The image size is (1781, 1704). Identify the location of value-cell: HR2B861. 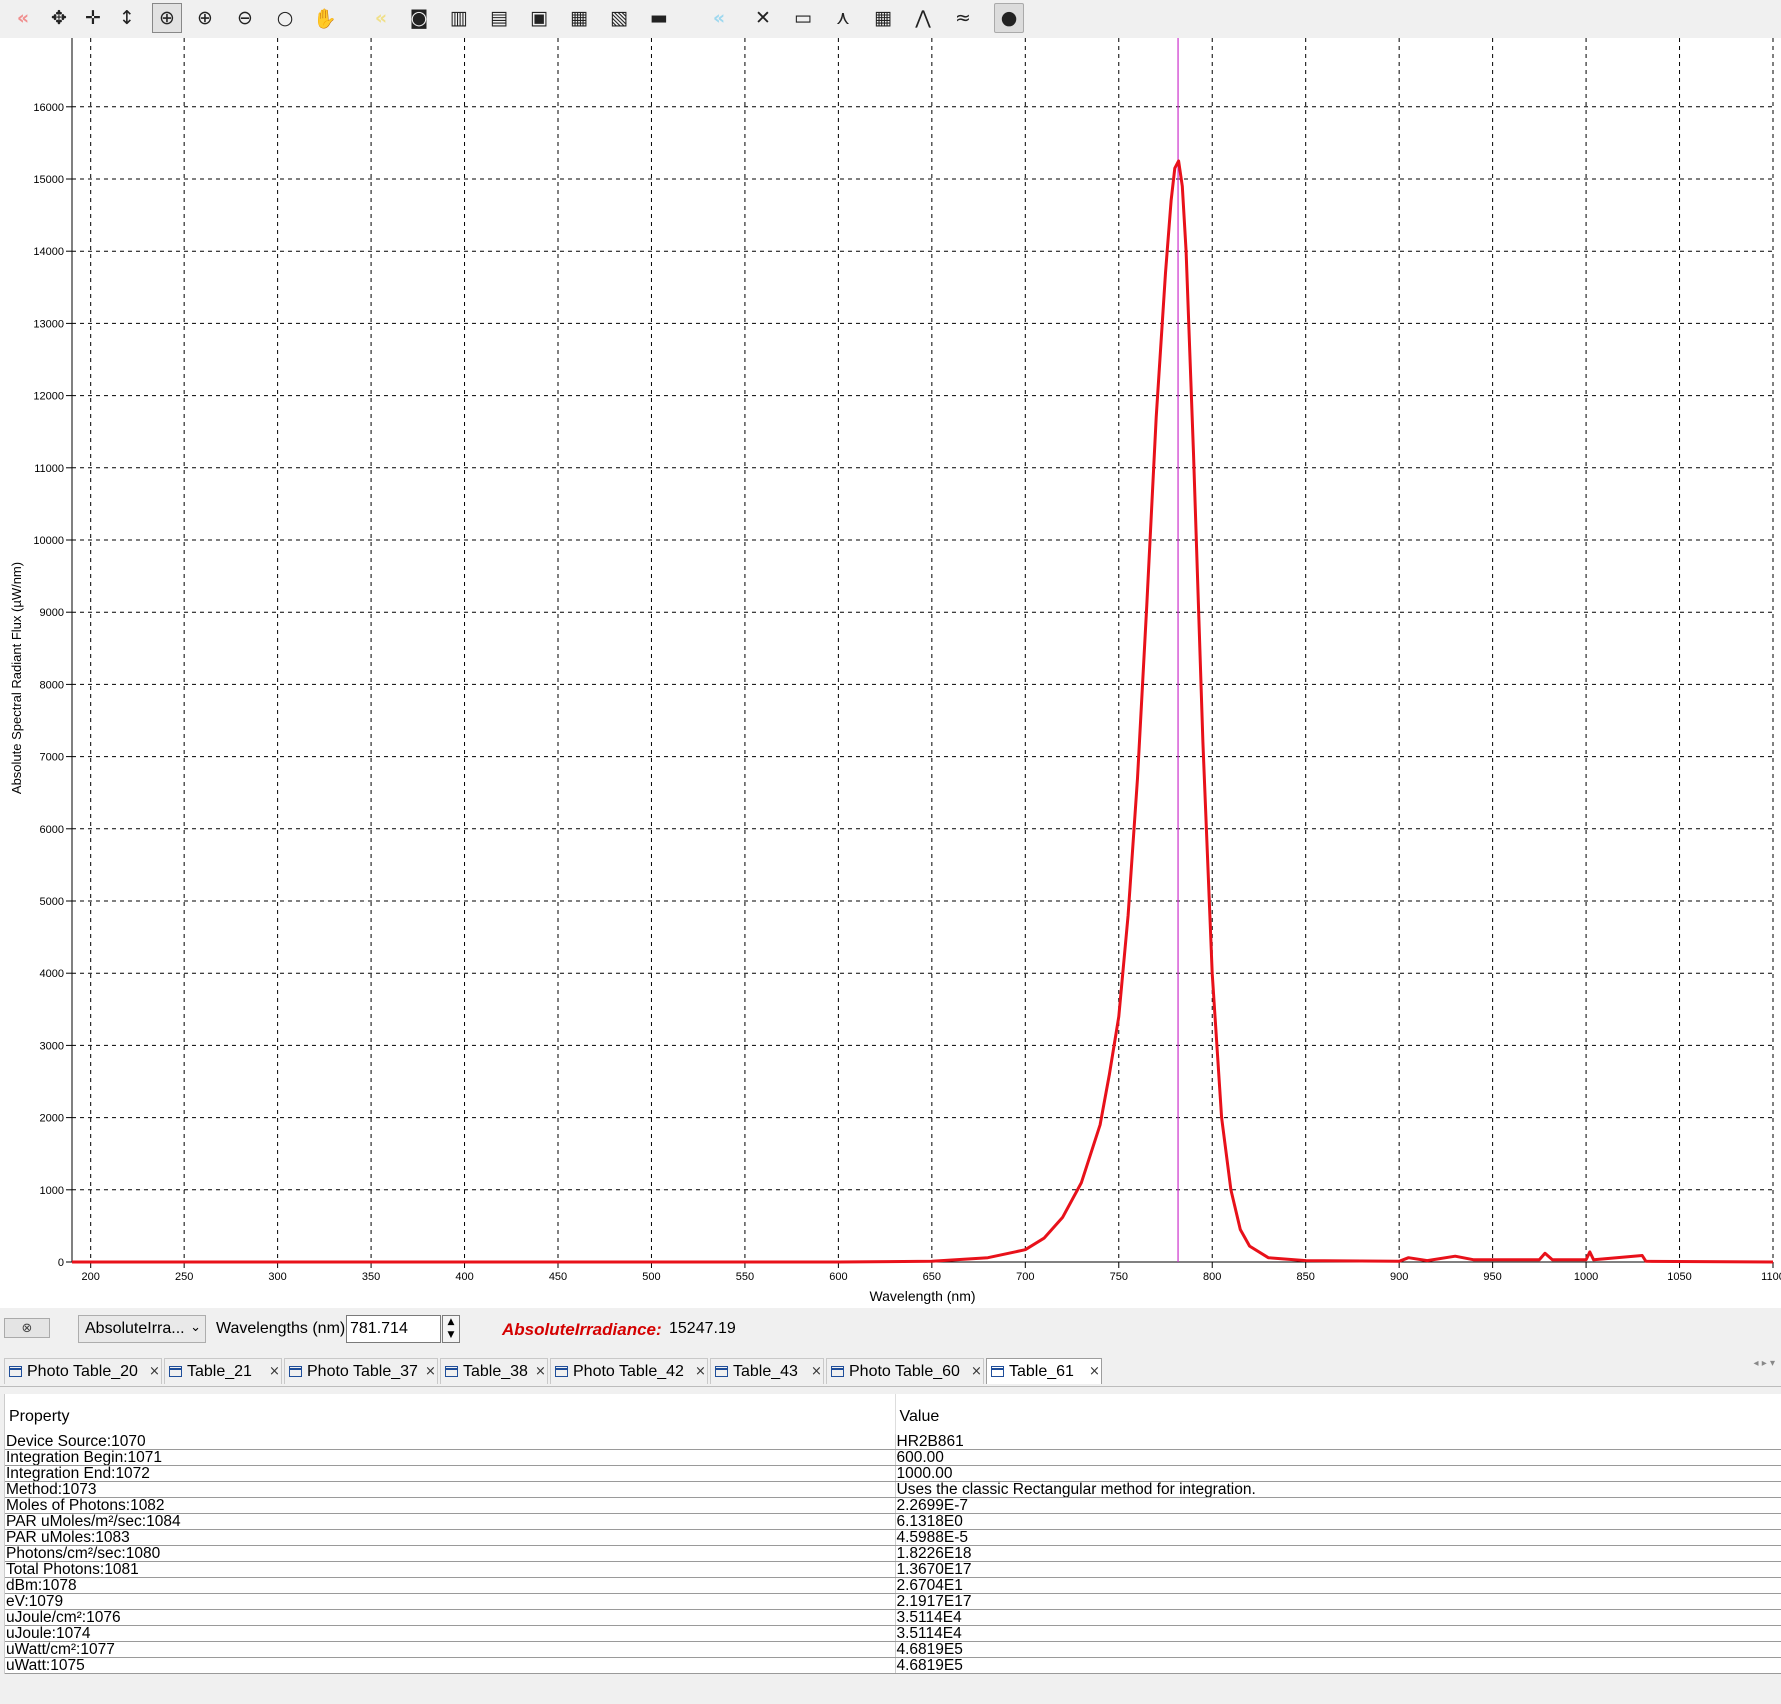
(1338, 1442).